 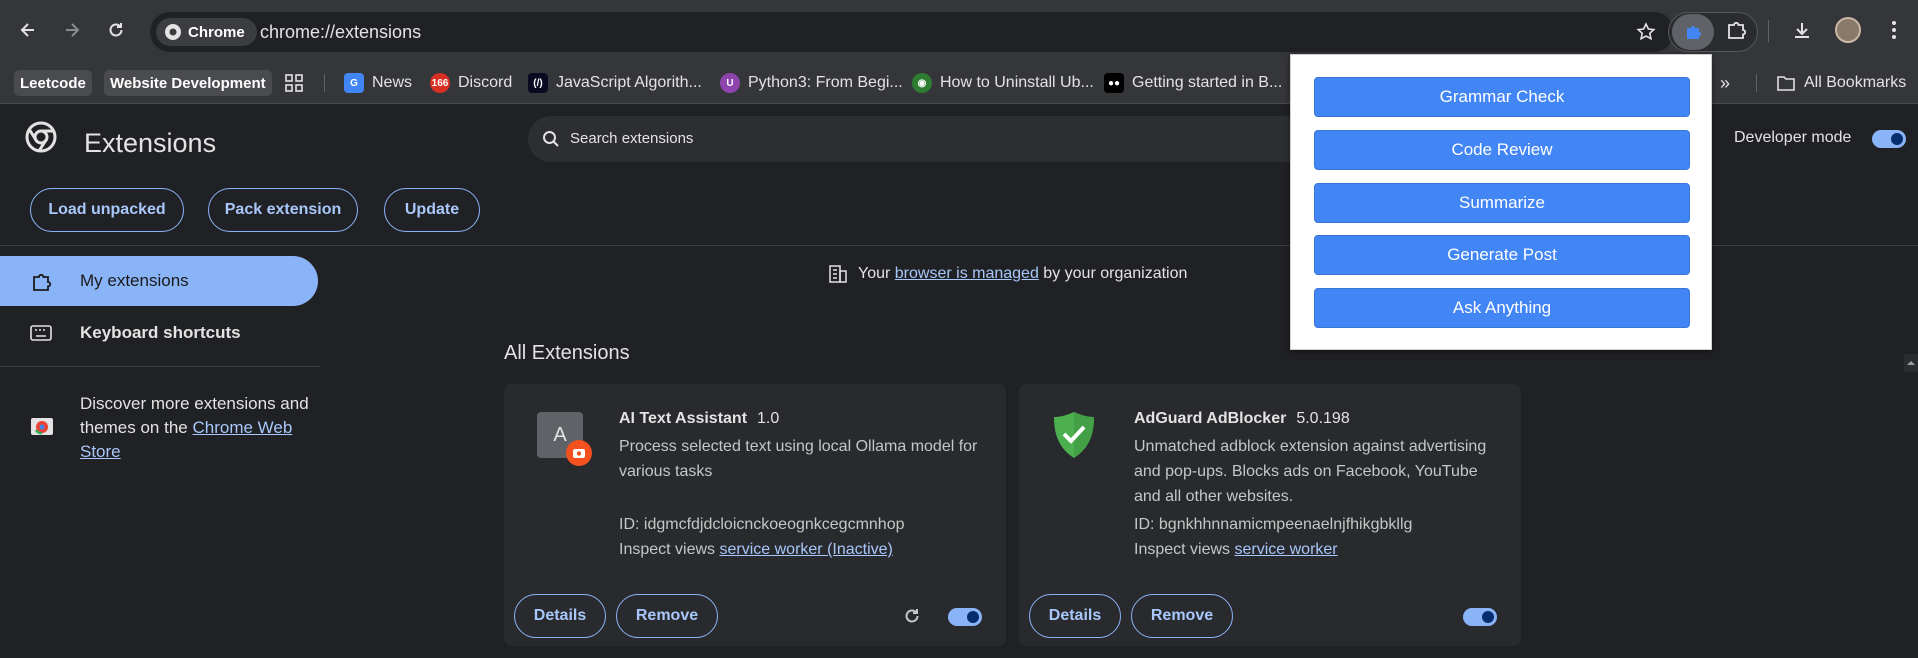 What do you see at coordinates (1786, 83) in the screenshot?
I see `folder-icon` at bounding box center [1786, 83].